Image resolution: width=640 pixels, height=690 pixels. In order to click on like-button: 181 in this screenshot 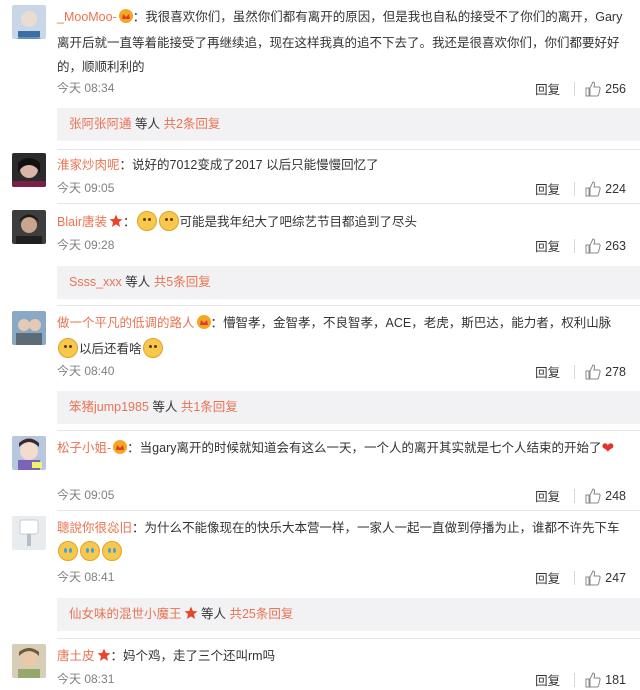, I will do `click(605, 679)`.